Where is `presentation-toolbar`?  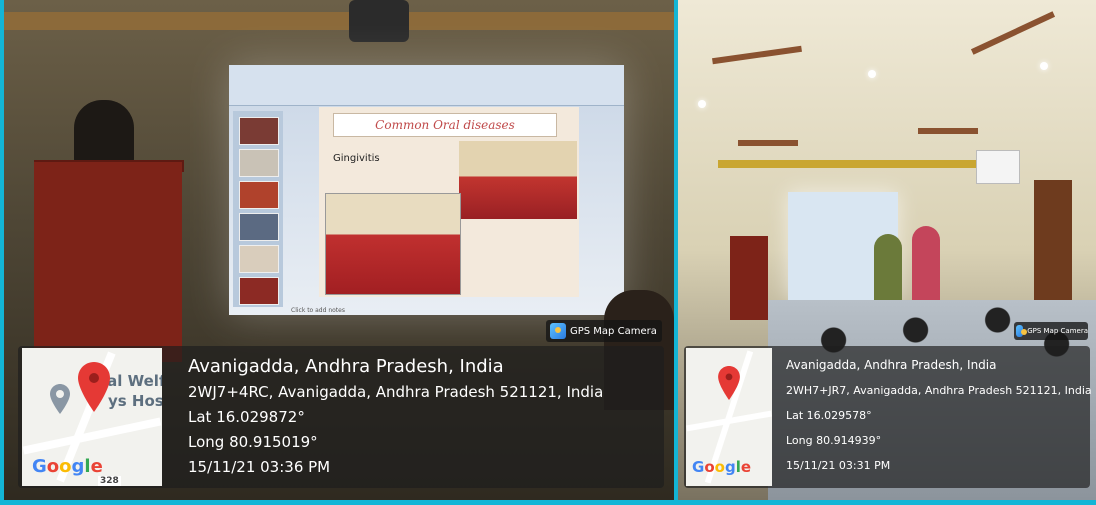 presentation-toolbar is located at coordinates (426, 85).